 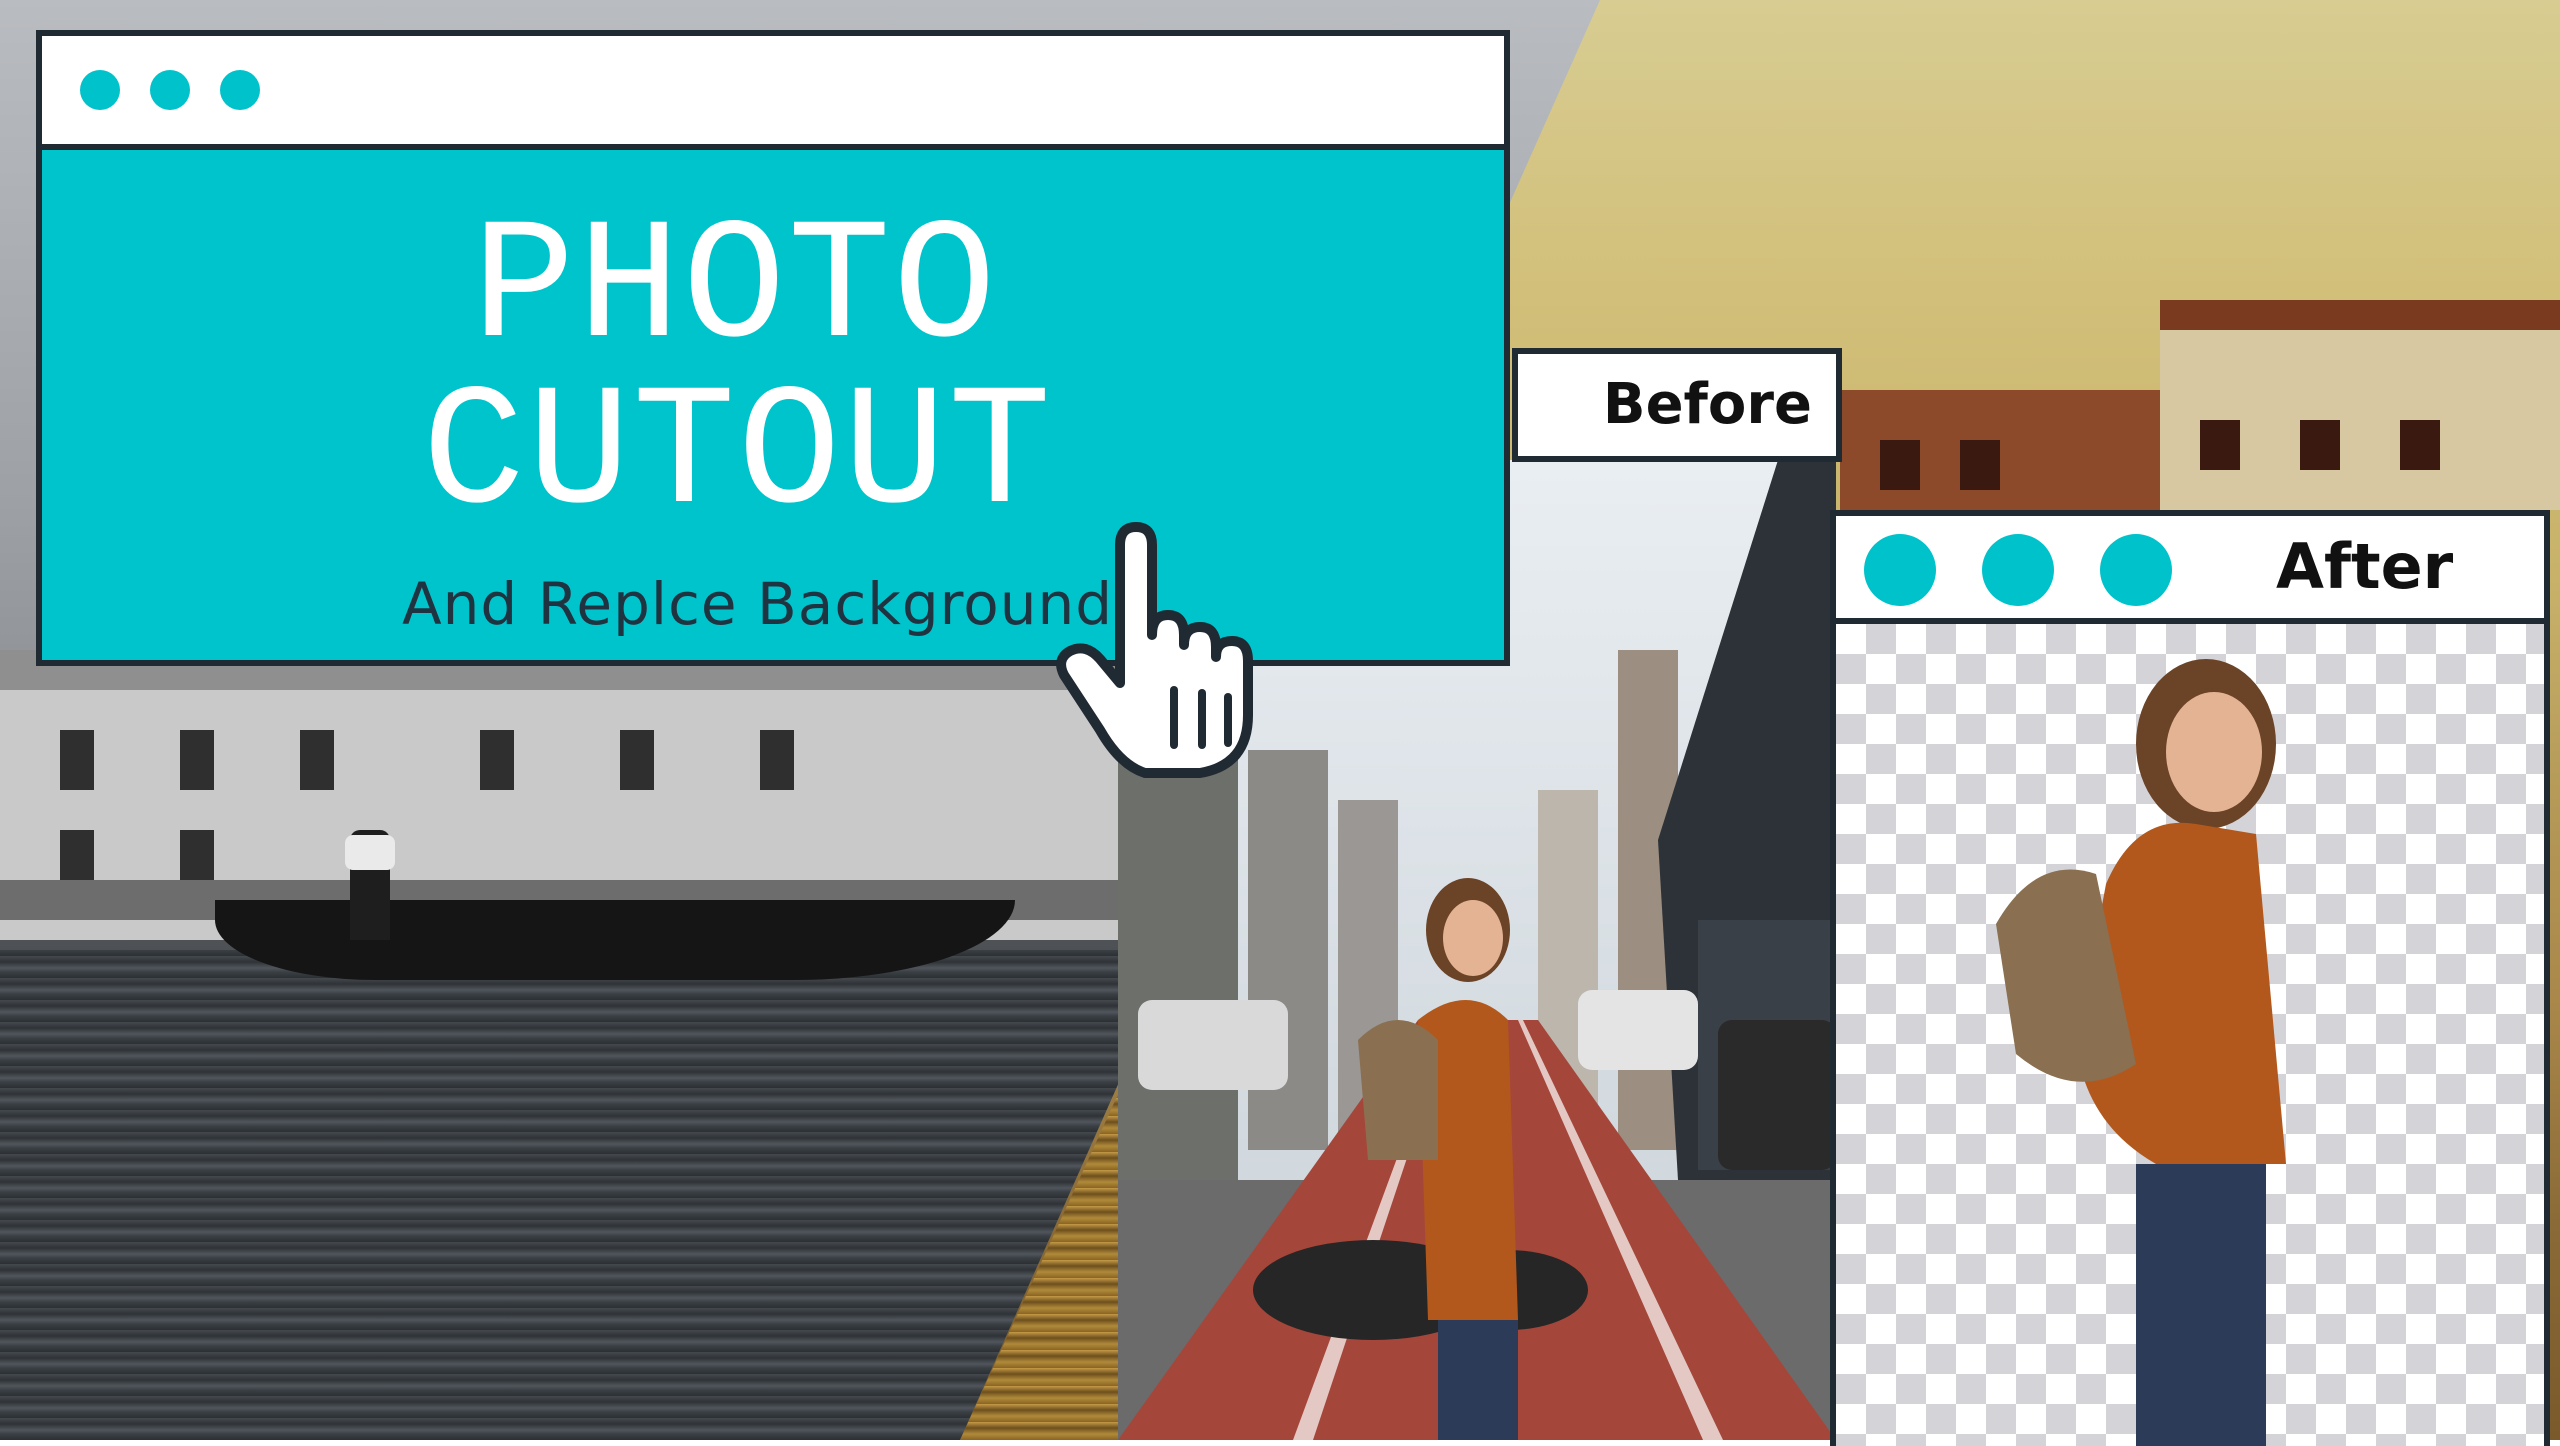 I want to click on subtitle: And Replce Background, so click(x=758, y=604).